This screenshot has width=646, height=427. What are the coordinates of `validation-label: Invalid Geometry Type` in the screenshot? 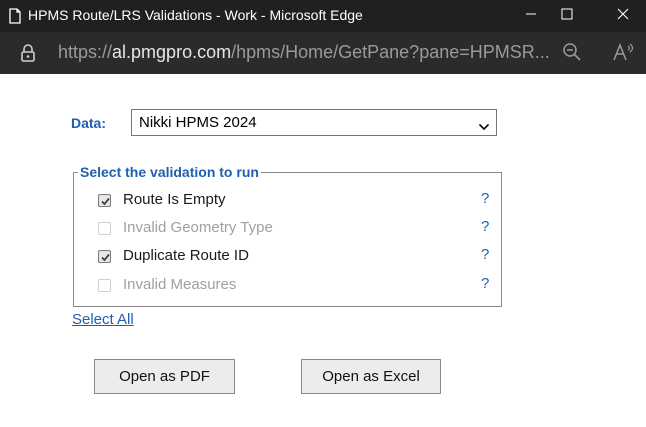 It's located at (198, 227).